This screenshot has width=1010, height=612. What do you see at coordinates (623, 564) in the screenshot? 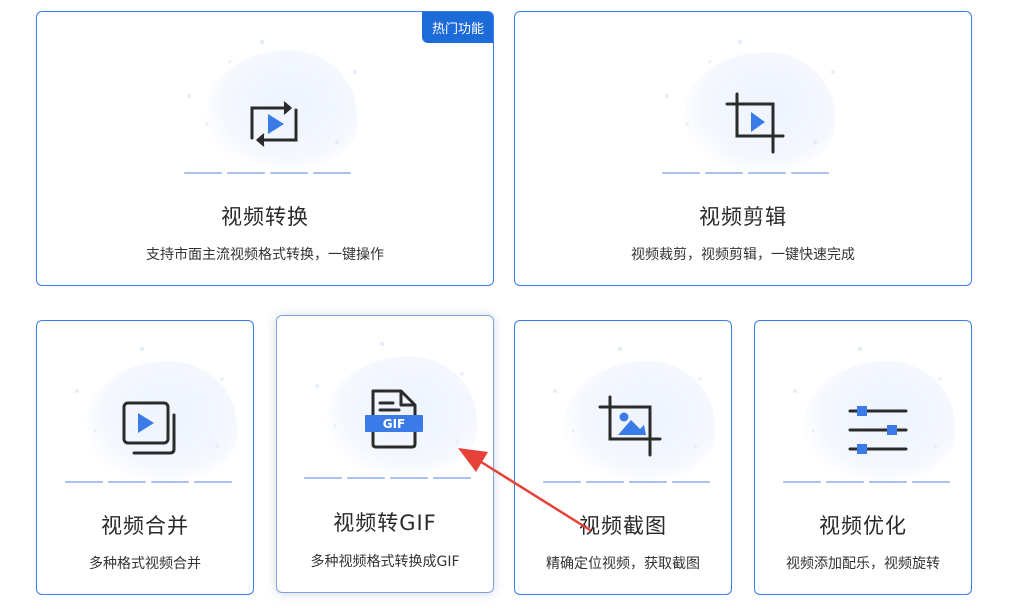
I see `card-description: 精确定位视频，获取截图` at bounding box center [623, 564].